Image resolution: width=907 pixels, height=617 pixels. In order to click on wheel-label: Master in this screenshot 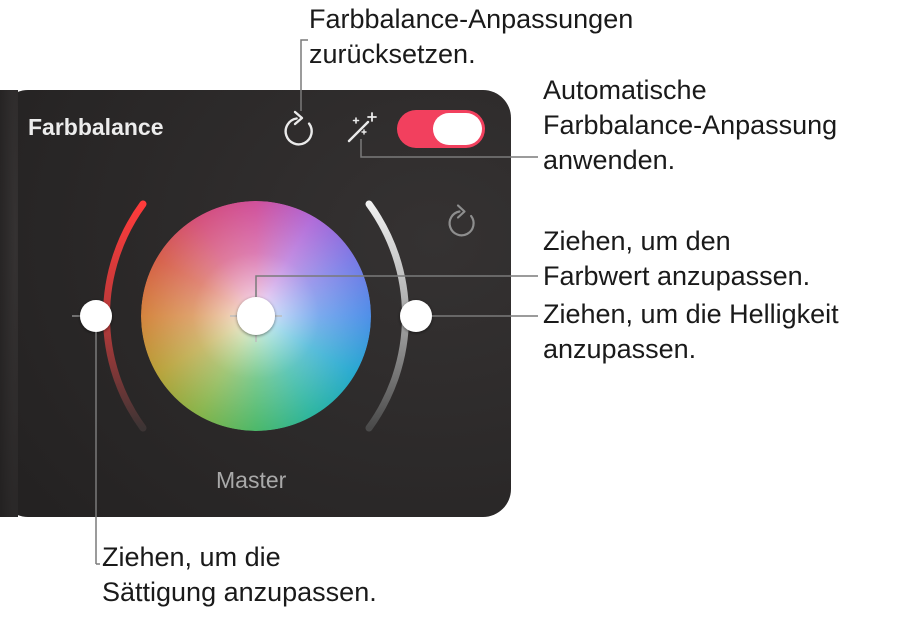, I will do `click(251, 480)`.